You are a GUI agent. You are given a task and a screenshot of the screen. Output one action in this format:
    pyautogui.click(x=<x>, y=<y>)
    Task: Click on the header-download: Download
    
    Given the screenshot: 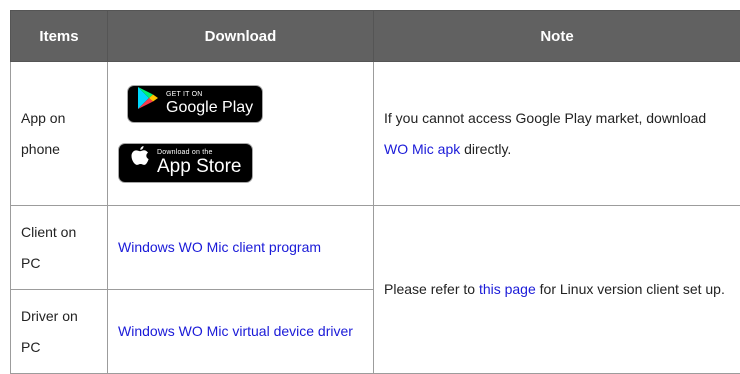 What is the action you would take?
    pyautogui.click(x=241, y=36)
    